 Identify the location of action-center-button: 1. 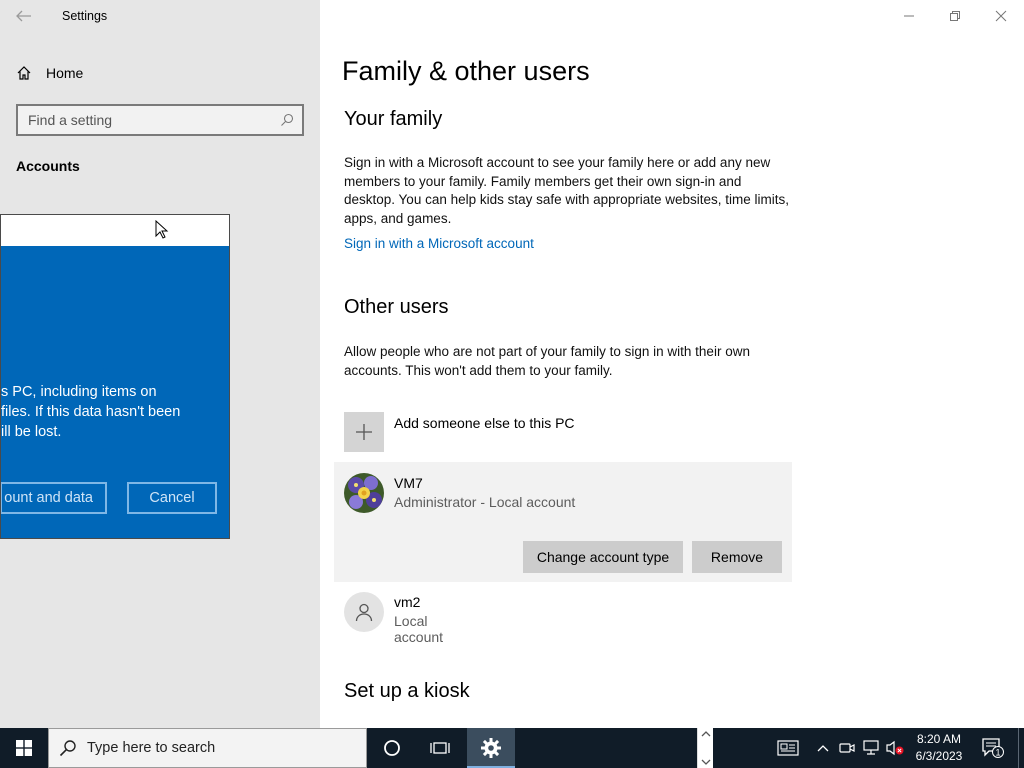
(993, 748).